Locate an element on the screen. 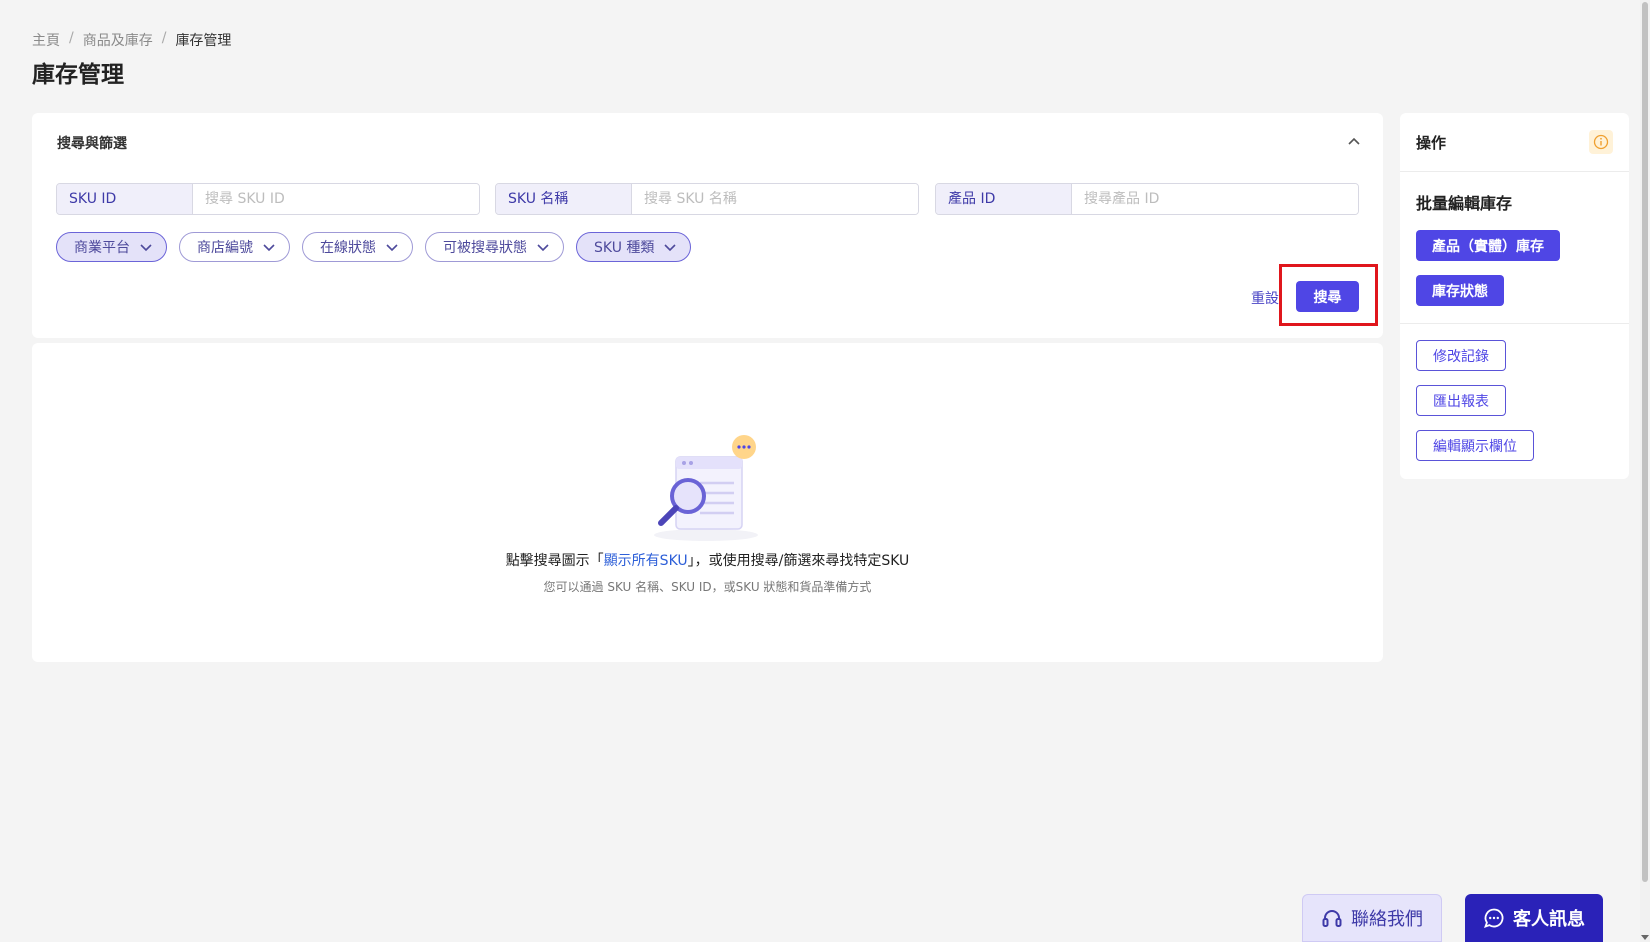 The image size is (1650, 942). sku-id-field: SKU ID is located at coordinates (268, 199).